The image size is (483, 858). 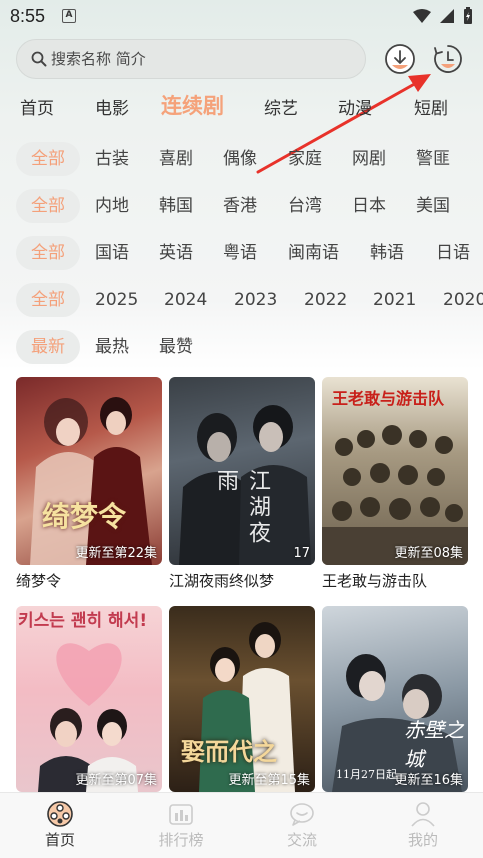 What do you see at coordinates (428, 553) in the screenshot?
I see `episode-badge: 更新至08集` at bounding box center [428, 553].